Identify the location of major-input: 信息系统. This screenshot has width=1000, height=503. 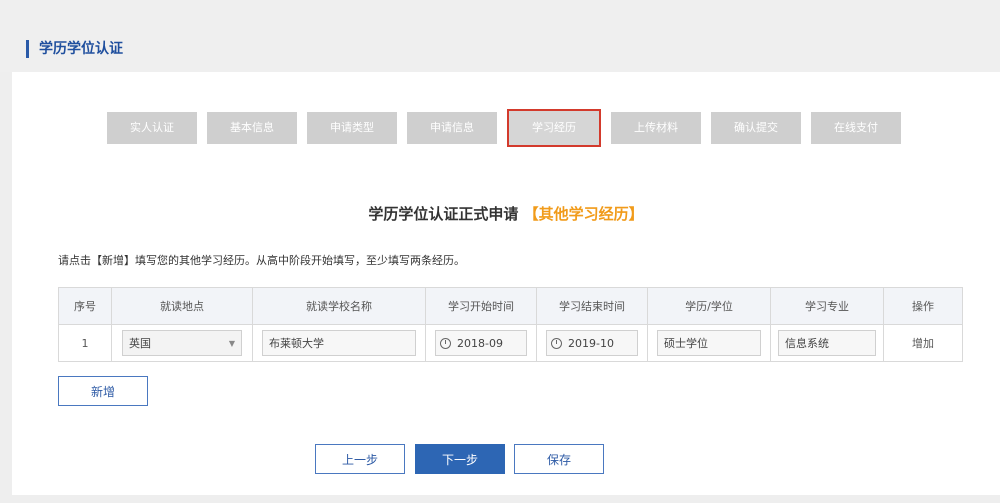
(827, 343).